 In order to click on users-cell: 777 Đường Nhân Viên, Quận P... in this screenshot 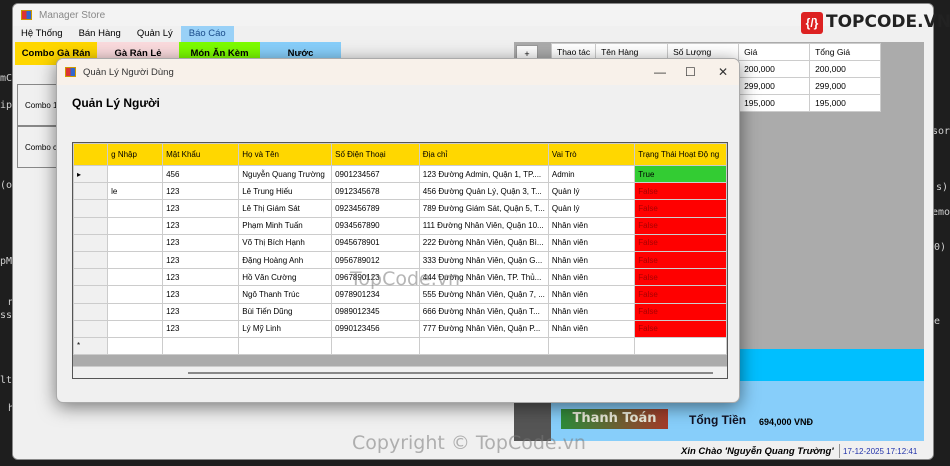, I will do `click(483, 328)`.